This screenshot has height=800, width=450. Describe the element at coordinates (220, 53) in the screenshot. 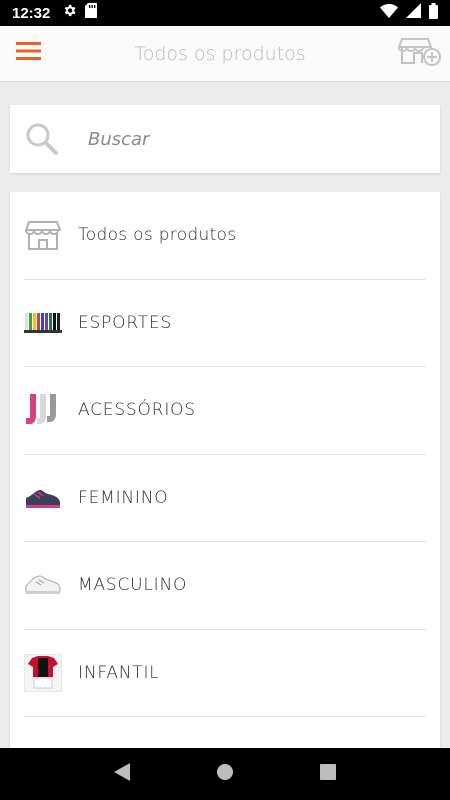

I see `page-title: Todos os produtos` at that location.